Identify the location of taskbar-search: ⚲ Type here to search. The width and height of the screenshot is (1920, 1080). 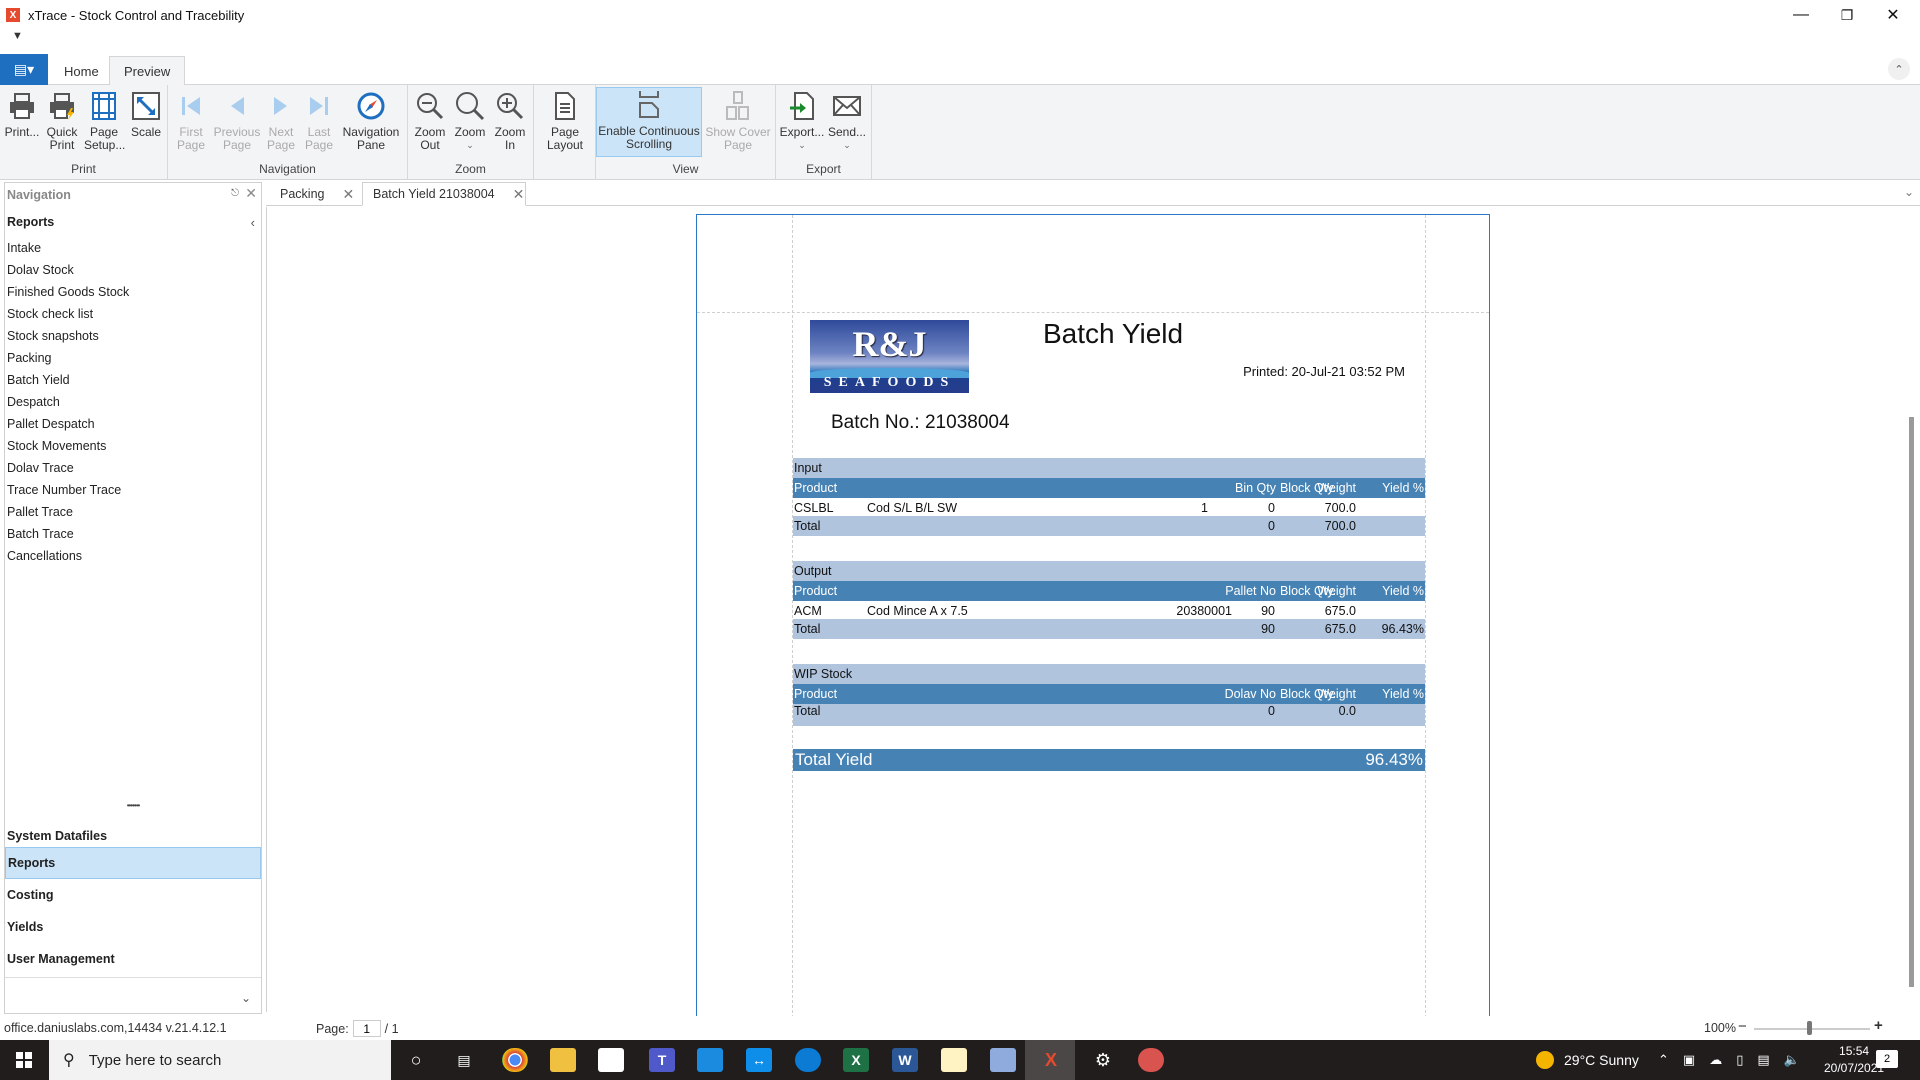
(220, 1060).